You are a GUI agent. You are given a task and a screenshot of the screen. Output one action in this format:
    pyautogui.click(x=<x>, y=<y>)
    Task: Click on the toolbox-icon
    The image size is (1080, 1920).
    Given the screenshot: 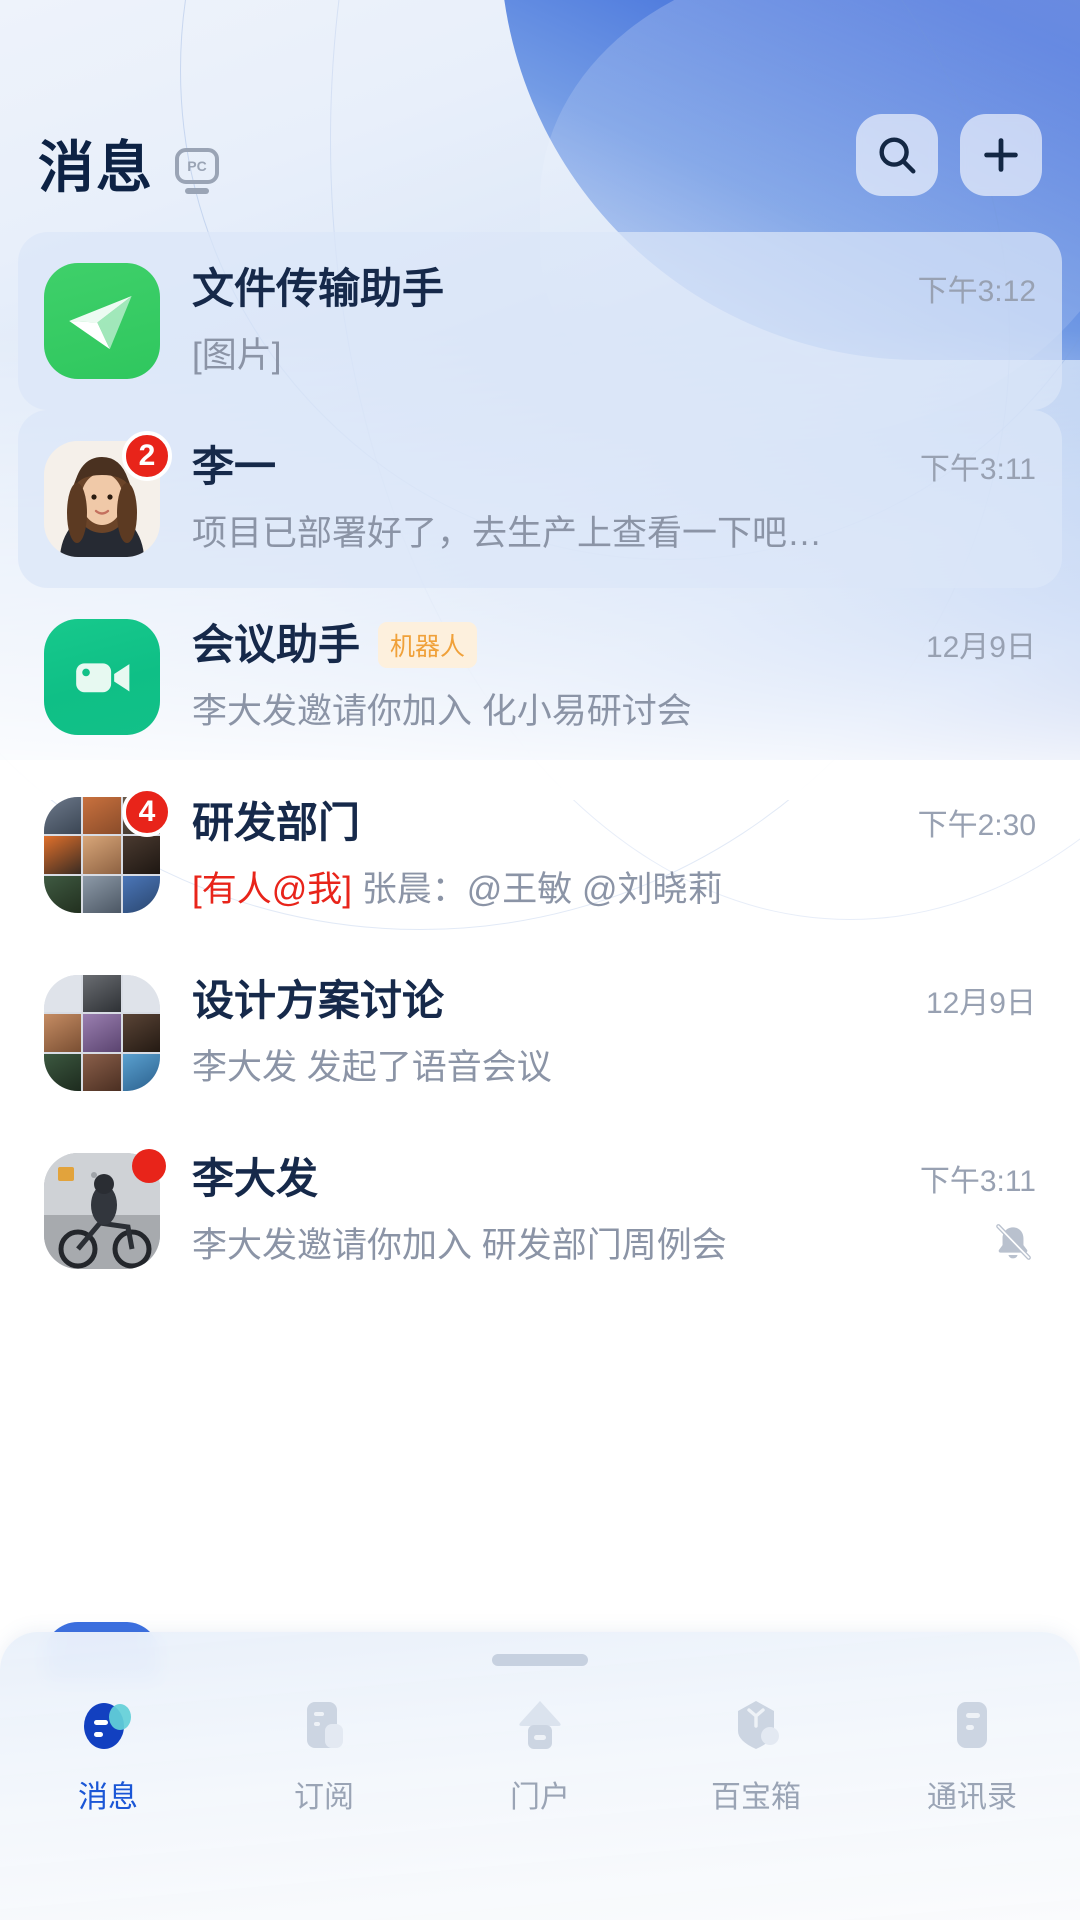 What is the action you would take?
    pyautogui.click(x=756, y=1725)
    